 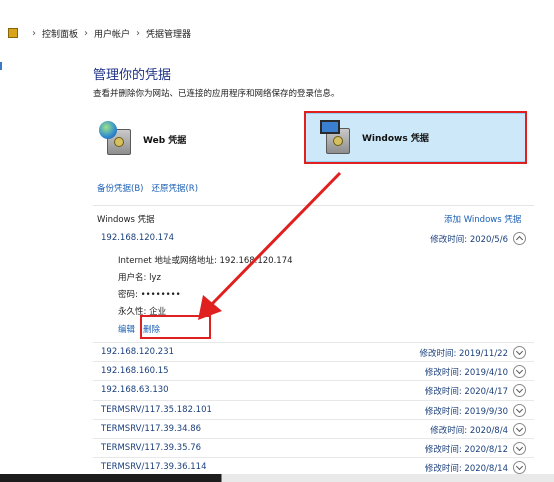 What do you see at coordinates (3, 66) in the screenshot?
I see `left-pane-edge` at bounding box center [3, 66].